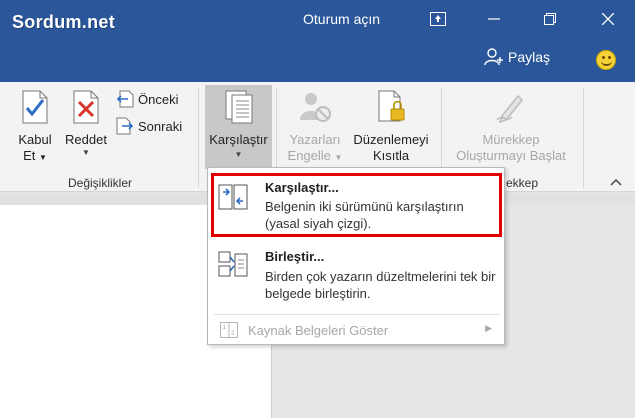 This screenshot has height=418, width=635. What do you see at coordinates (315, 107) in the screenshot?
I see `block-authors-icon` at bounding box center [315, 107].